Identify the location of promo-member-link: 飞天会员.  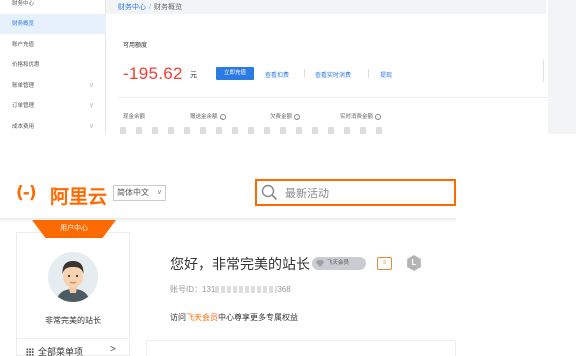
(202, 317).